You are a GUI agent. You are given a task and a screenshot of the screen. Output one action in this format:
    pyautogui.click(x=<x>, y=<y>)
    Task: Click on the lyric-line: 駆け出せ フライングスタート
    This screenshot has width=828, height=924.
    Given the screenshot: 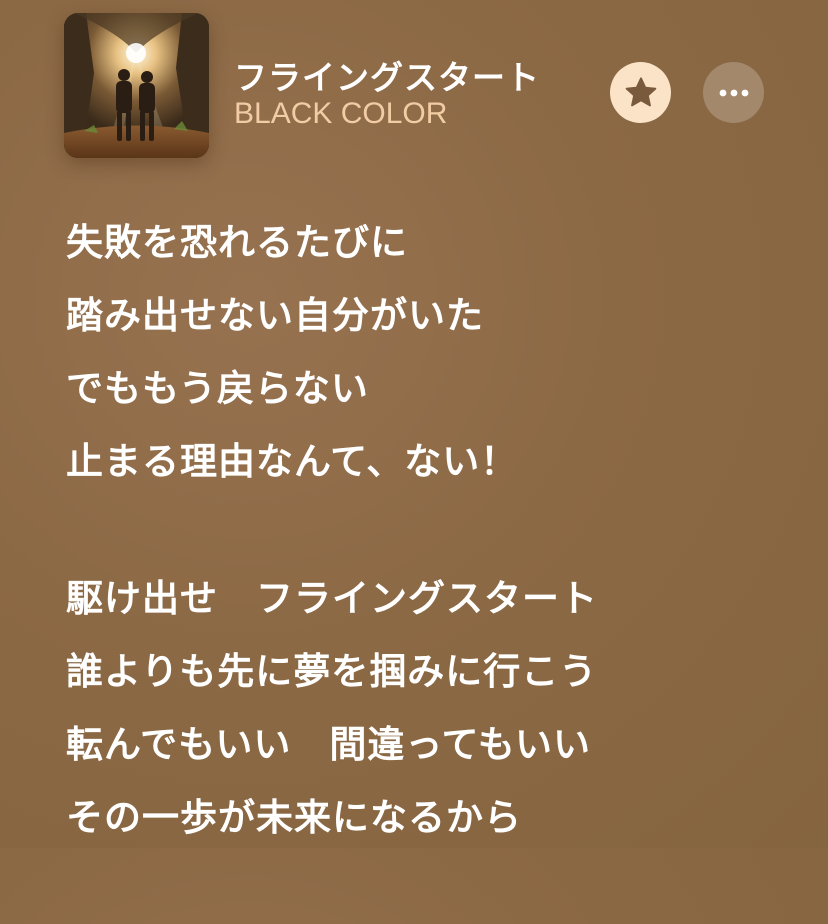 What is the action you would take?
    pyautogui.click(x=426, y=604)
    